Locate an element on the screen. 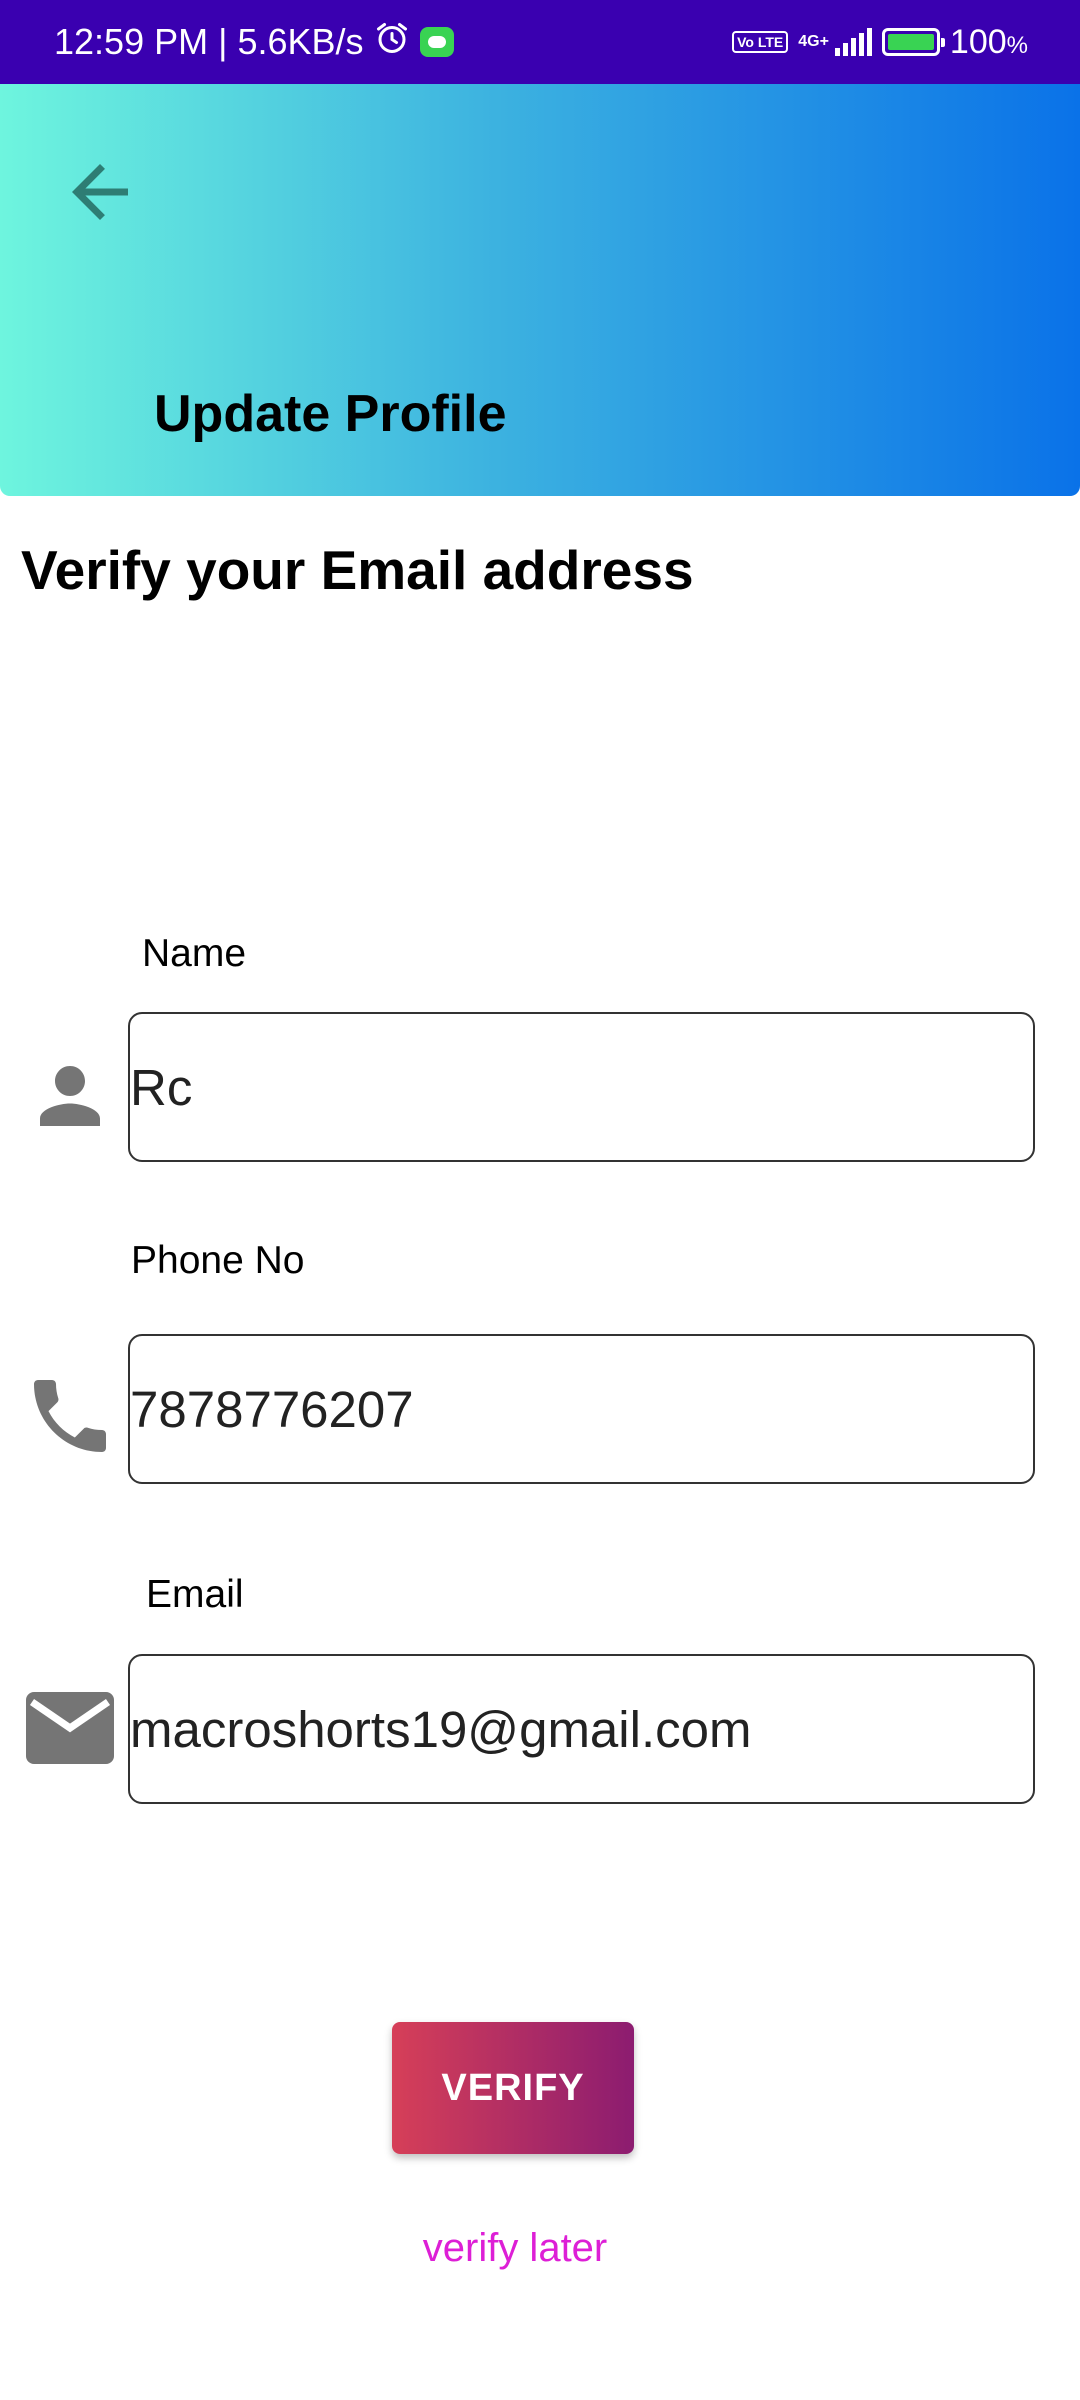 The height and width of the screenshot is (2400, 1080). name-input is located at coordinates (581, 1087).